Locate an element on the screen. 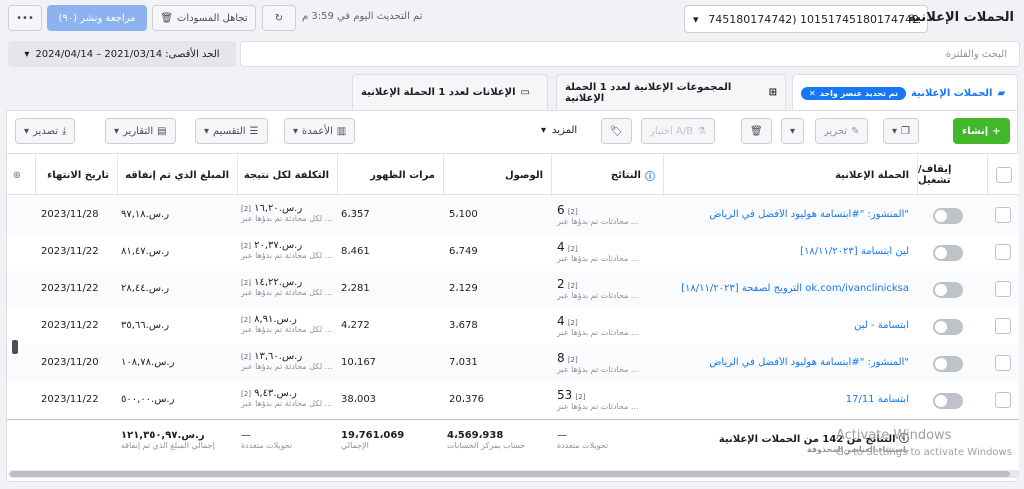 The width and height of the screenshot is (1024, 489). flask-icon: ⚗ is located at coordinates (702, 131).